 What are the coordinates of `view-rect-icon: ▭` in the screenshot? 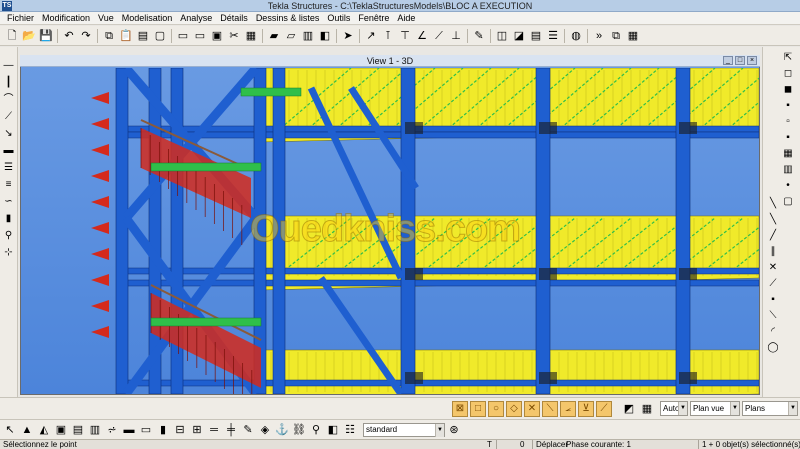 It's located at (183, 36).